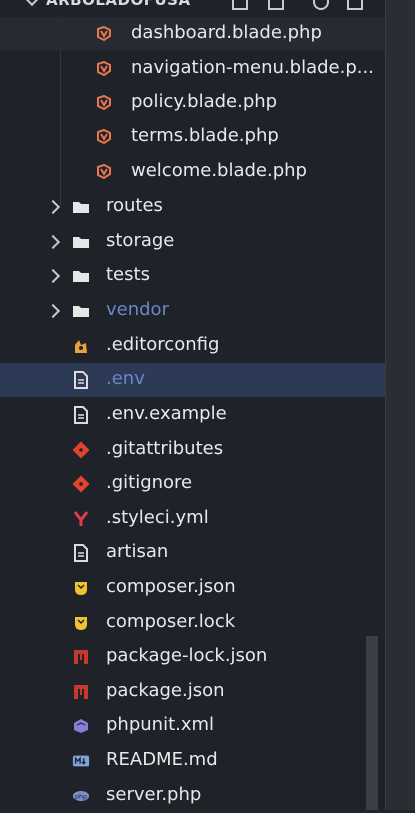  I want to click on project-title: ARBOLADOFUSA, so click(118, 4).